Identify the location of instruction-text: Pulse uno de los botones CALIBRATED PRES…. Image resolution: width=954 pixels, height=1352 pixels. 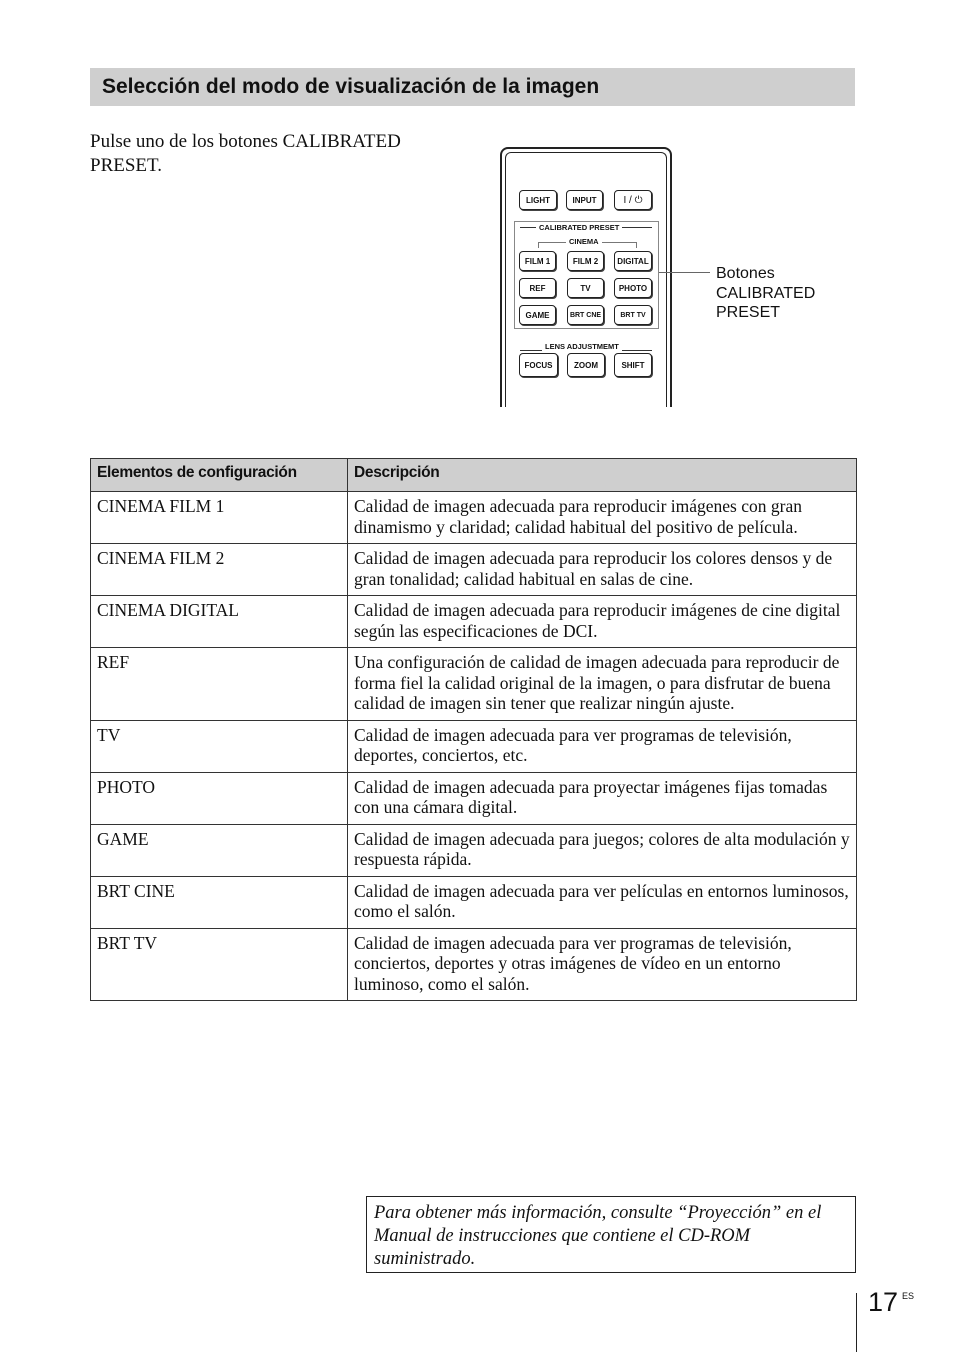
(245, 153).